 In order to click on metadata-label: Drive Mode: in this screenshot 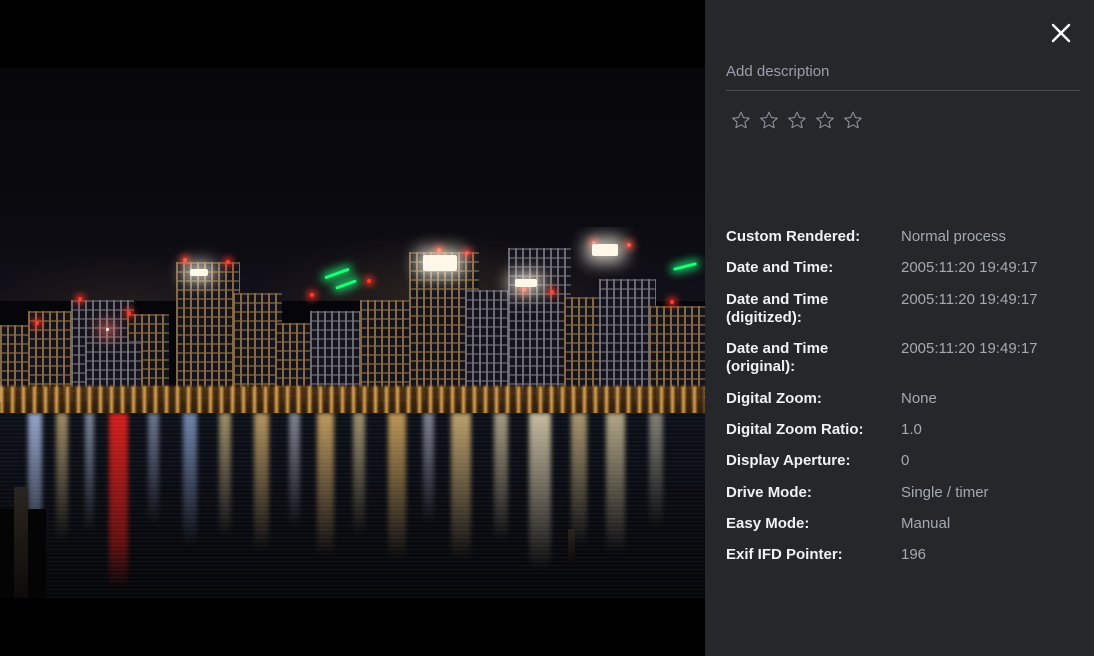, I will do `click(769, 492)`.